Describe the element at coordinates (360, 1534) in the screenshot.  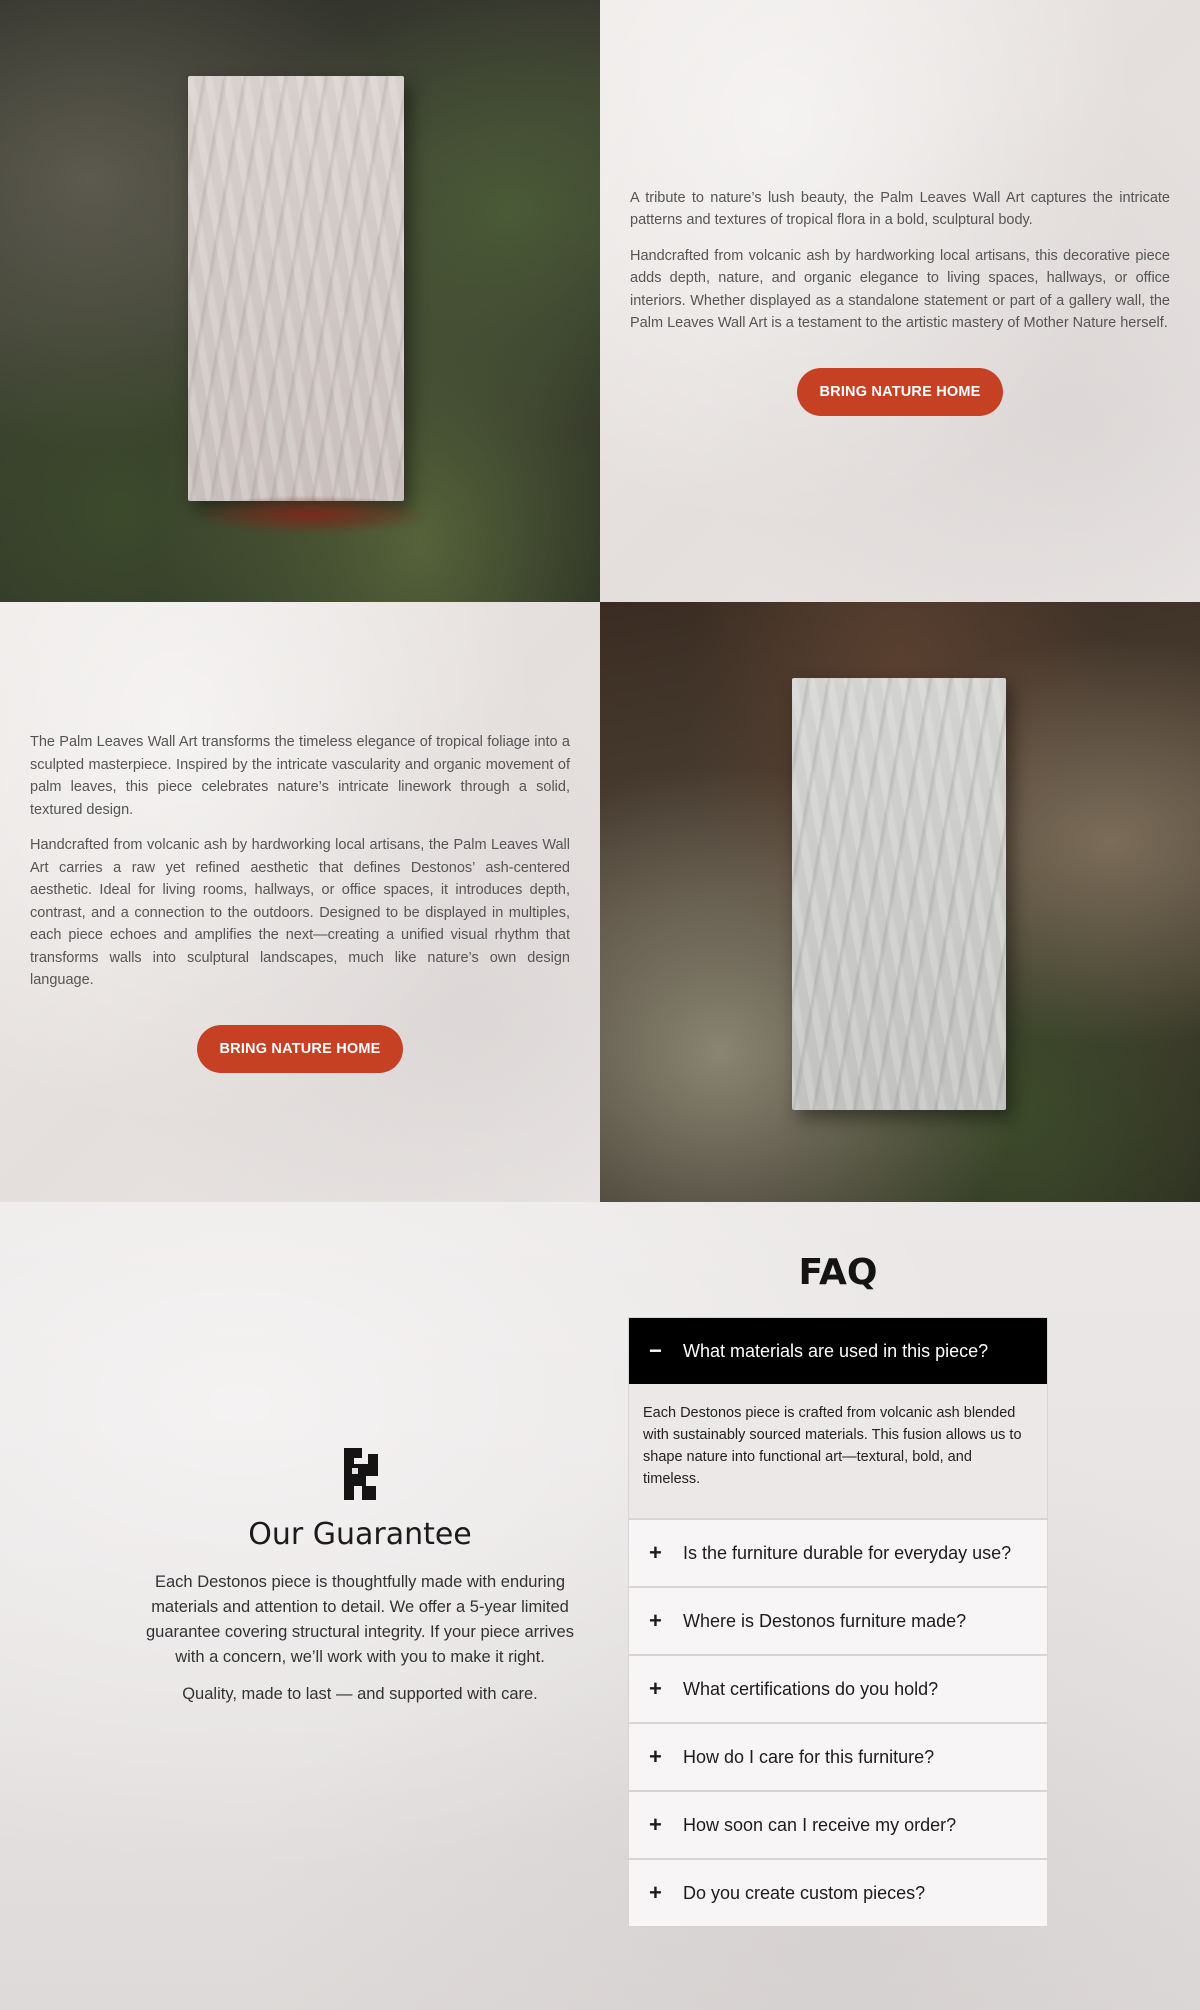
I see `guarantee-title: Our Guarantee` at that location.